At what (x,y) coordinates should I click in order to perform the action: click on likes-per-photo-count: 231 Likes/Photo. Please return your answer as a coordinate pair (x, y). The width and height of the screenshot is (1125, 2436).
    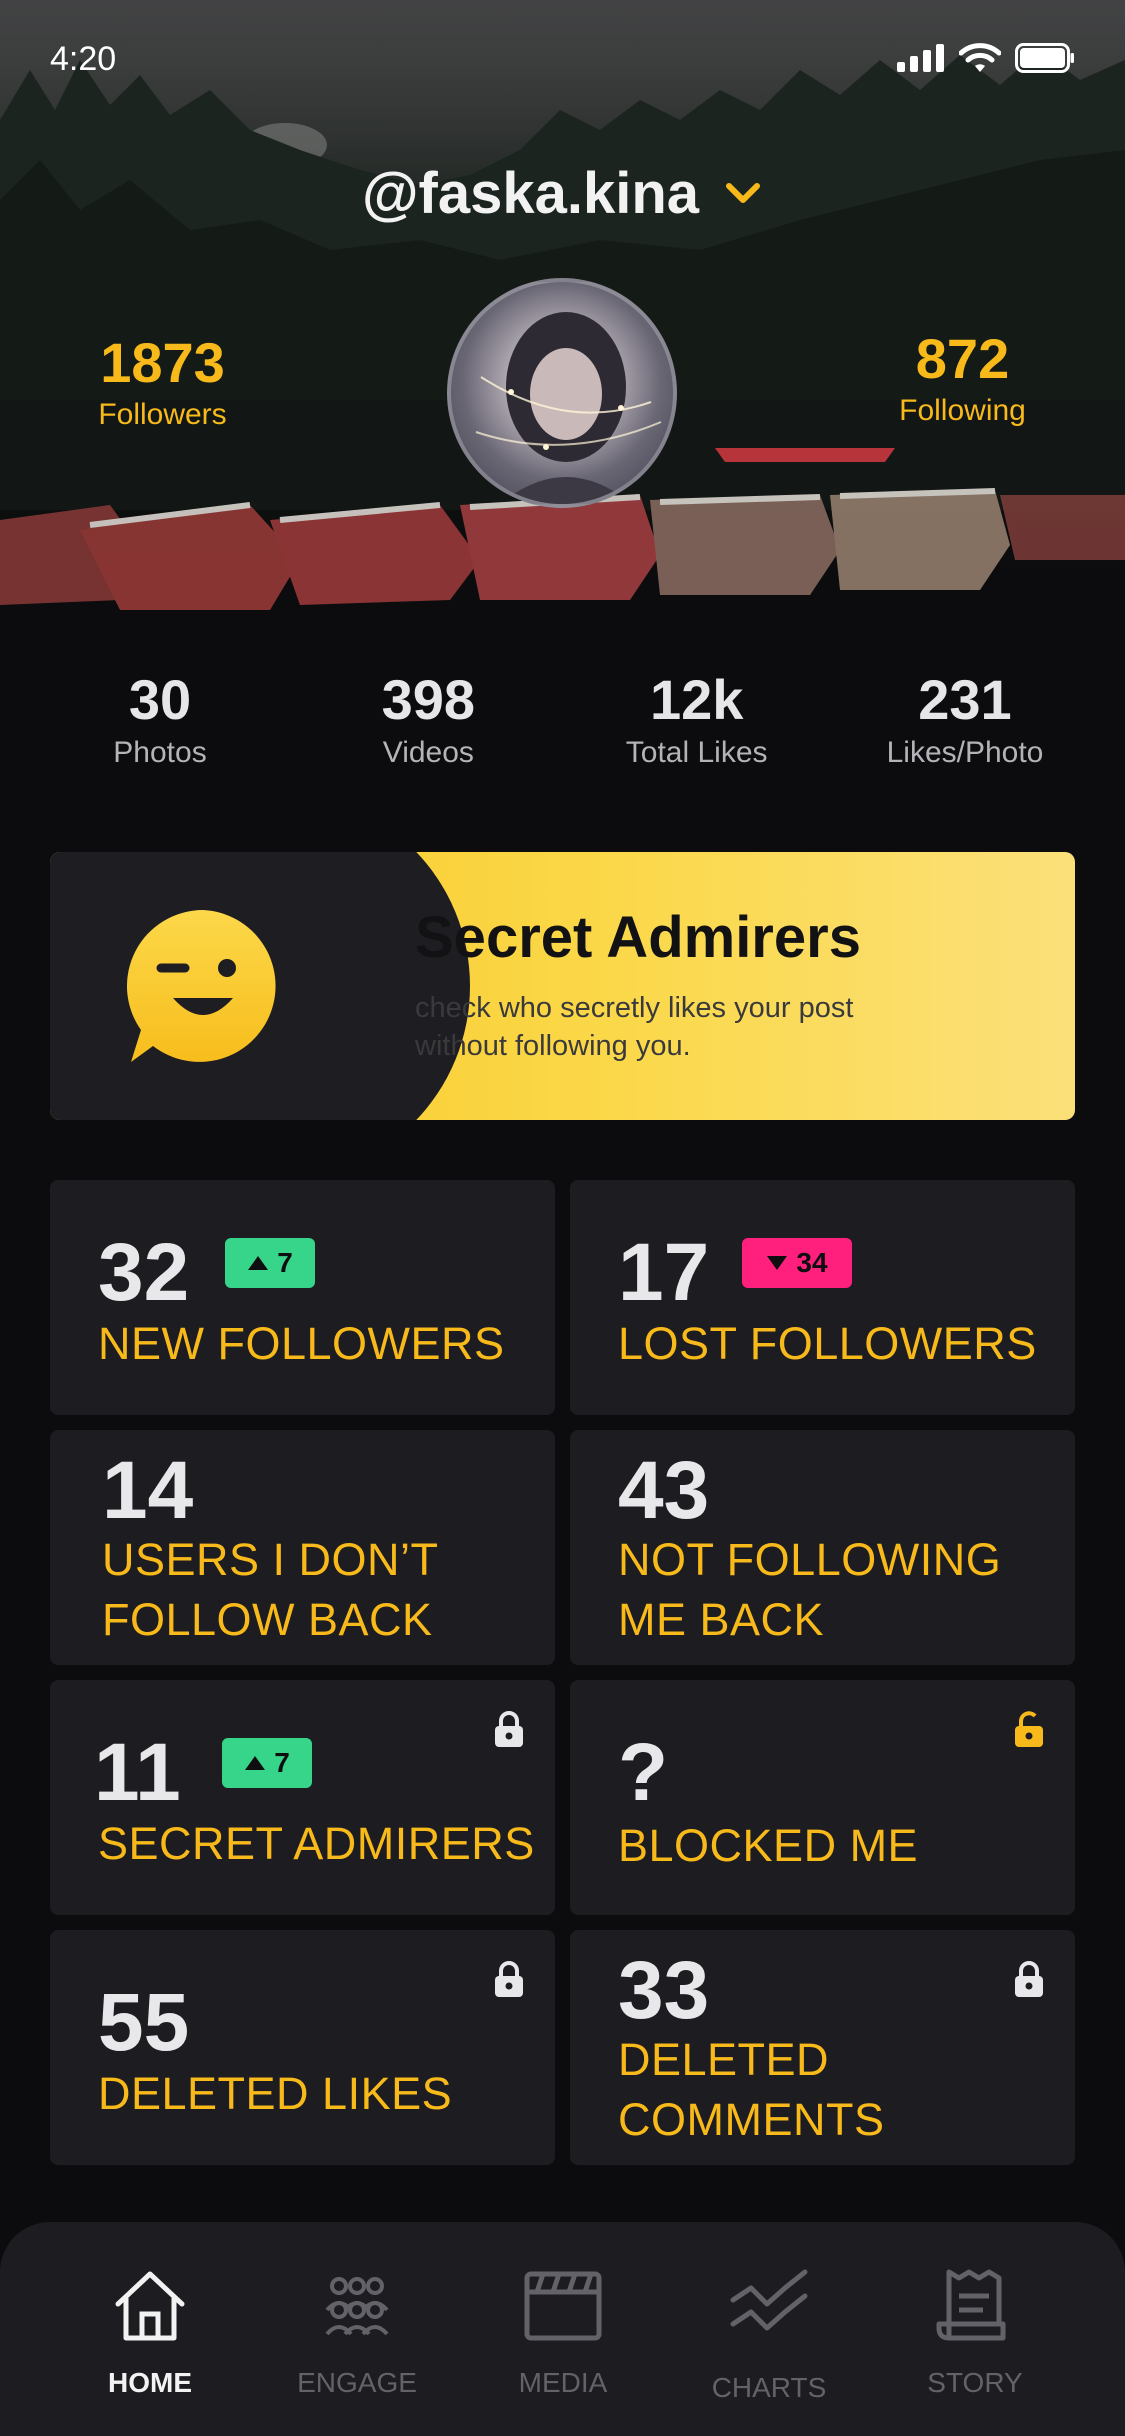
    Looking at the image, I should click on (965, 719).